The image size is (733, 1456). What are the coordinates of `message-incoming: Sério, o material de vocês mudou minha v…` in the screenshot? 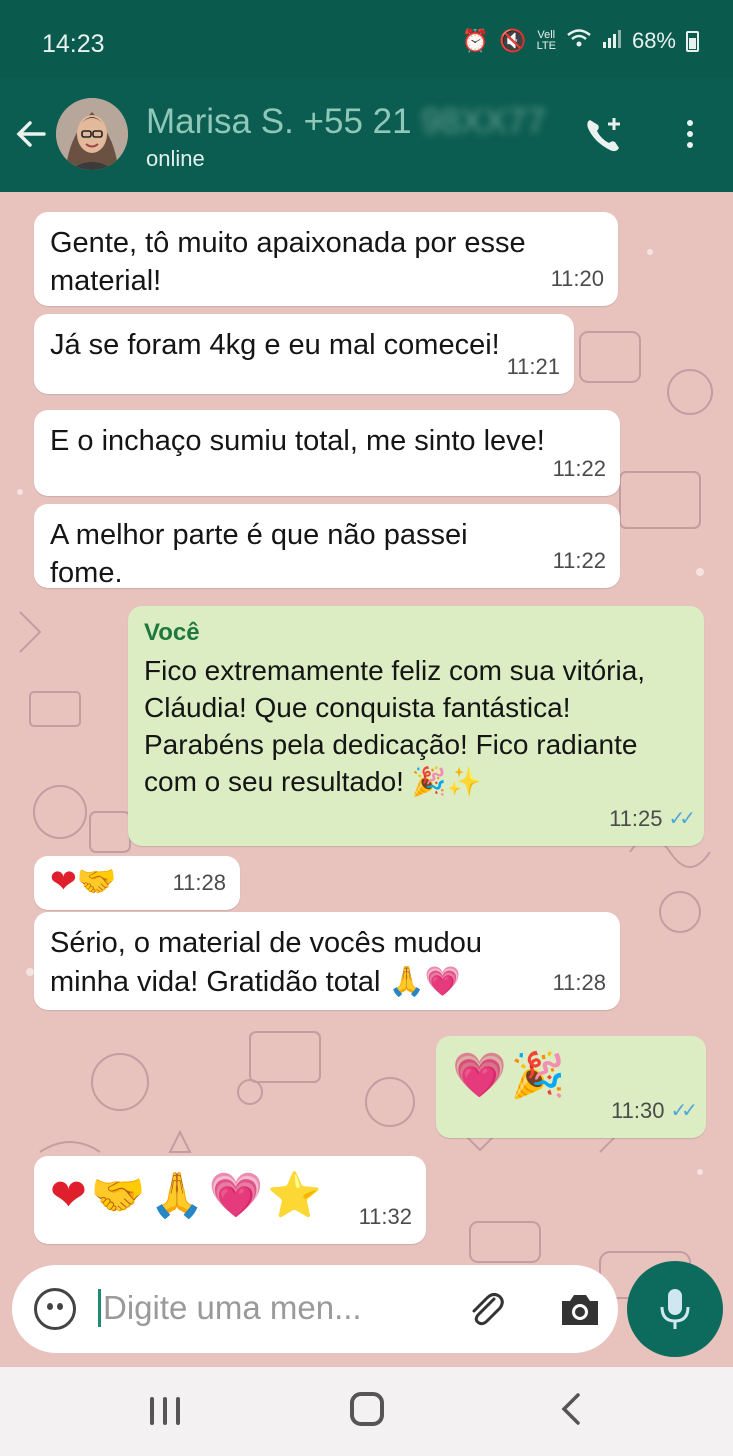 It's located at (327, 961).